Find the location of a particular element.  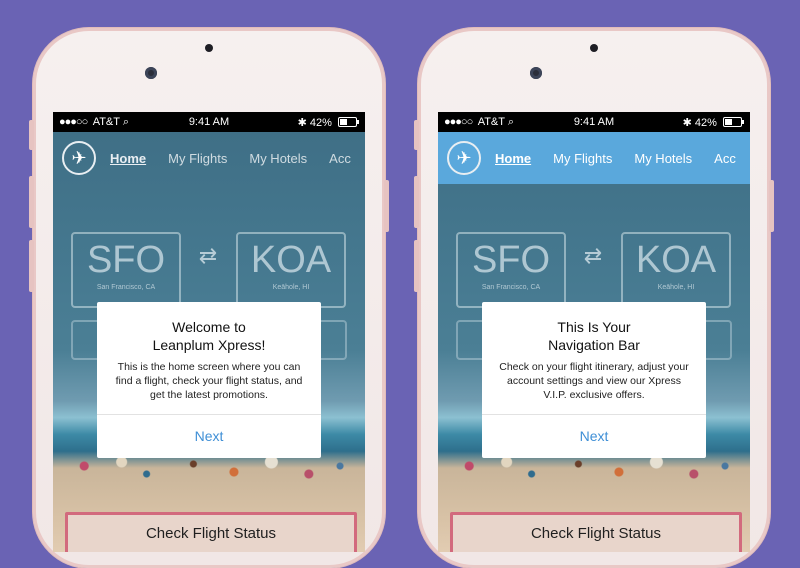

navigation-bar-highlighted: ✈ Home My Flights My Hotels Acc is located at coordinates (594, 158).